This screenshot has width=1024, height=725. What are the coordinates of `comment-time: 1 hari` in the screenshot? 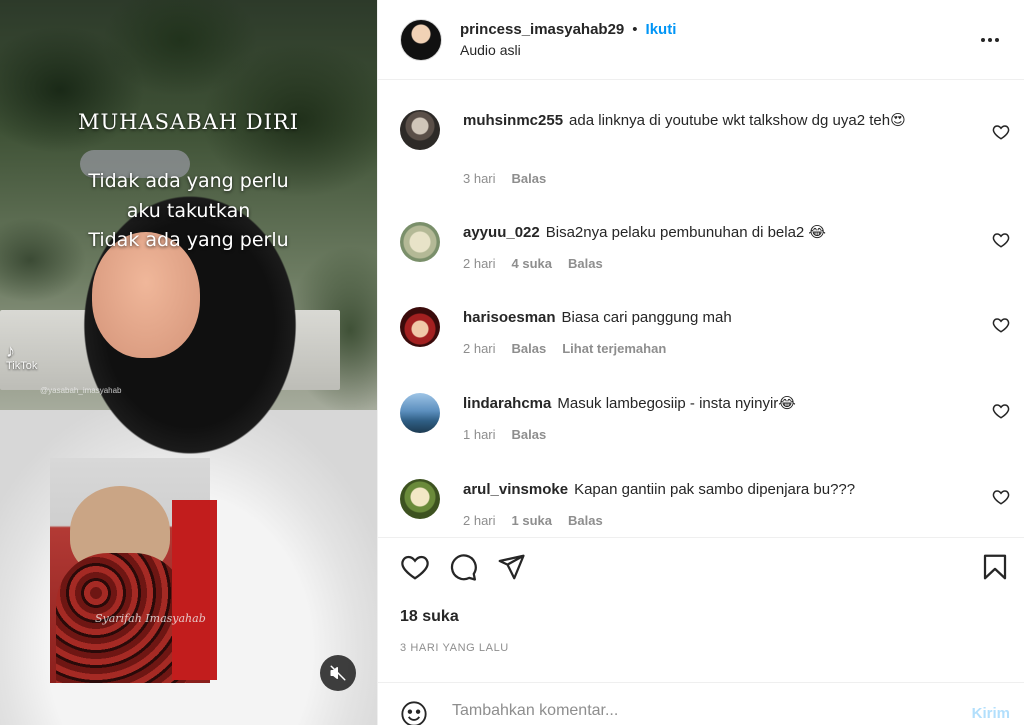 It's located at (479, 434).